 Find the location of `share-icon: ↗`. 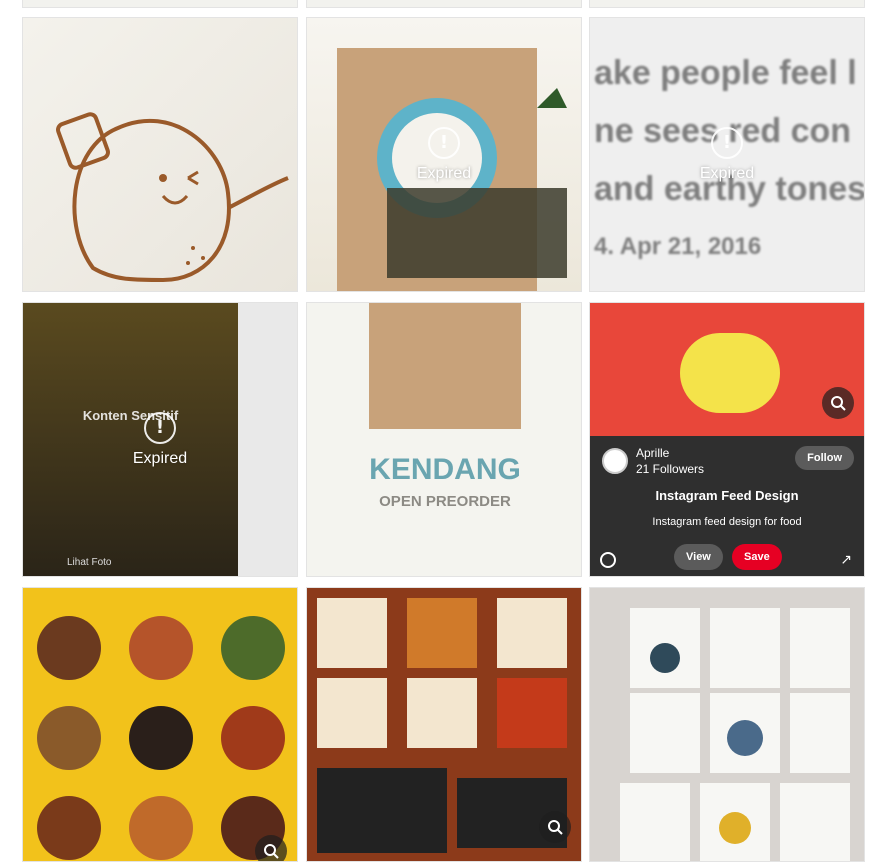

share-icon: ↗ is located at coordinates (846, 560).